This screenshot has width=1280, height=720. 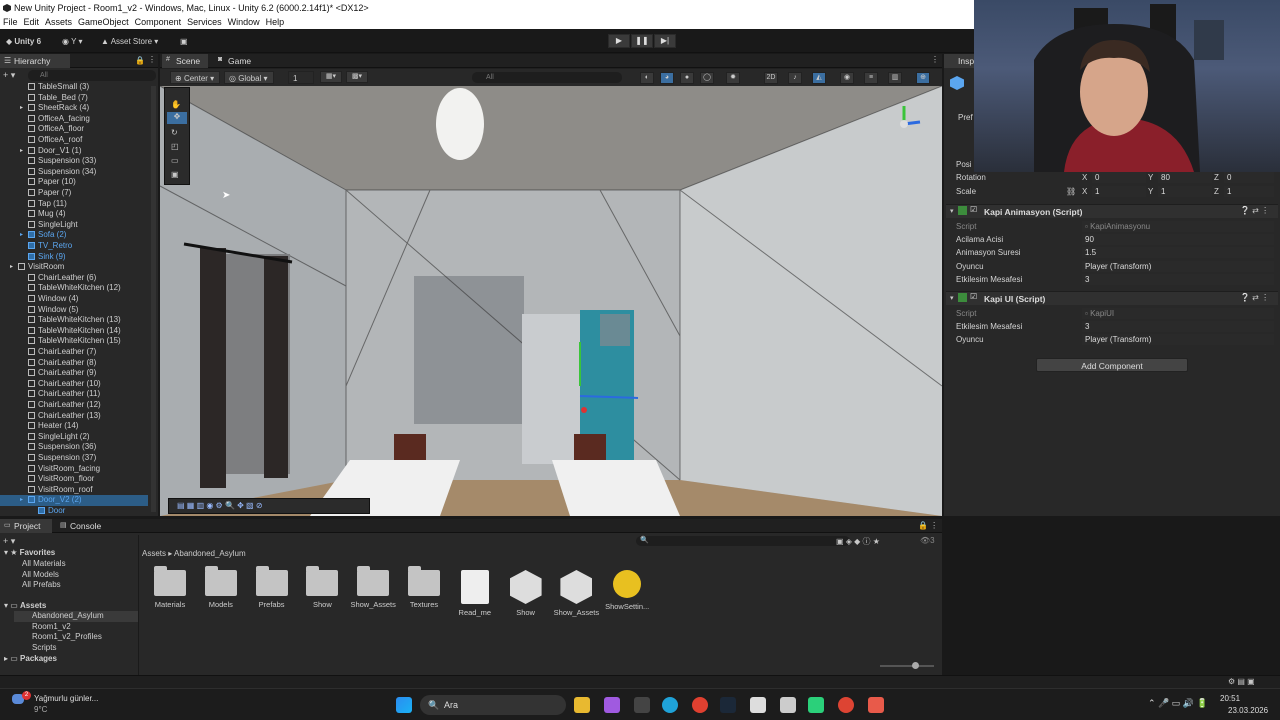 What do you see at coordinates (424, 587) in the screenshot?
I see `asset-item: Textures` at bounding box center [424, 587].